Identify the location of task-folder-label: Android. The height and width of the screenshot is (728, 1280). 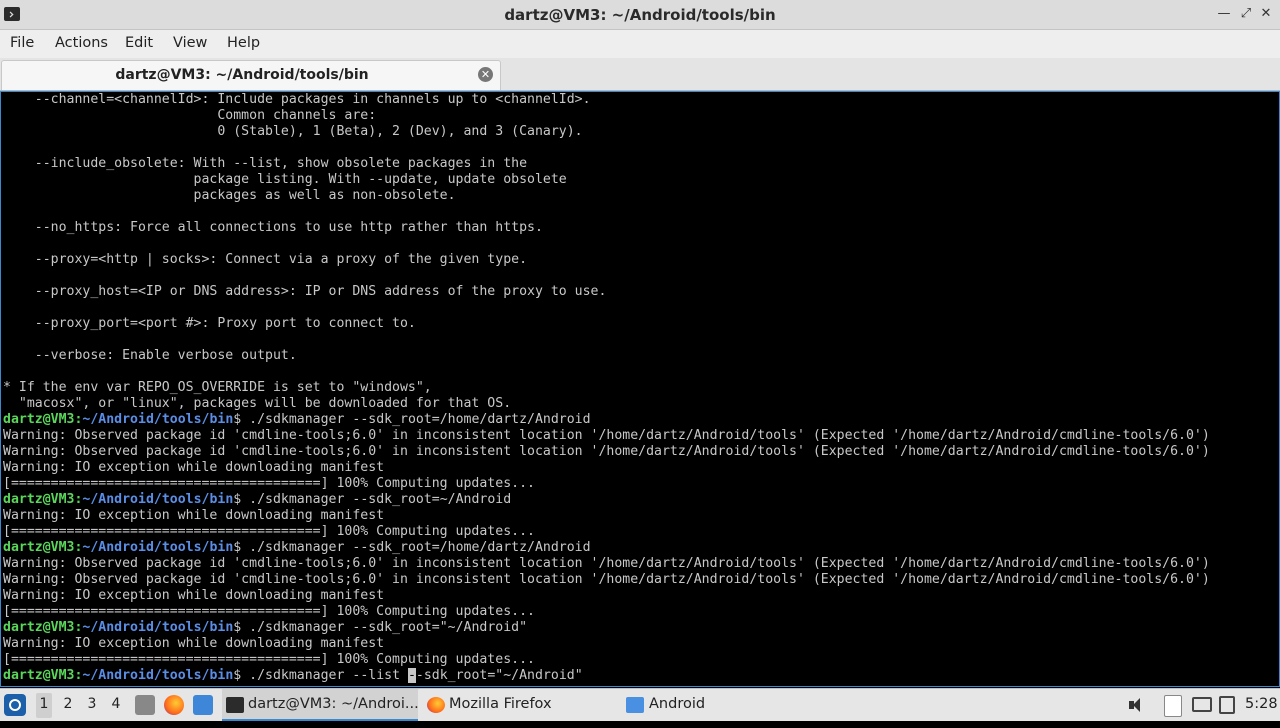
(677, 704).